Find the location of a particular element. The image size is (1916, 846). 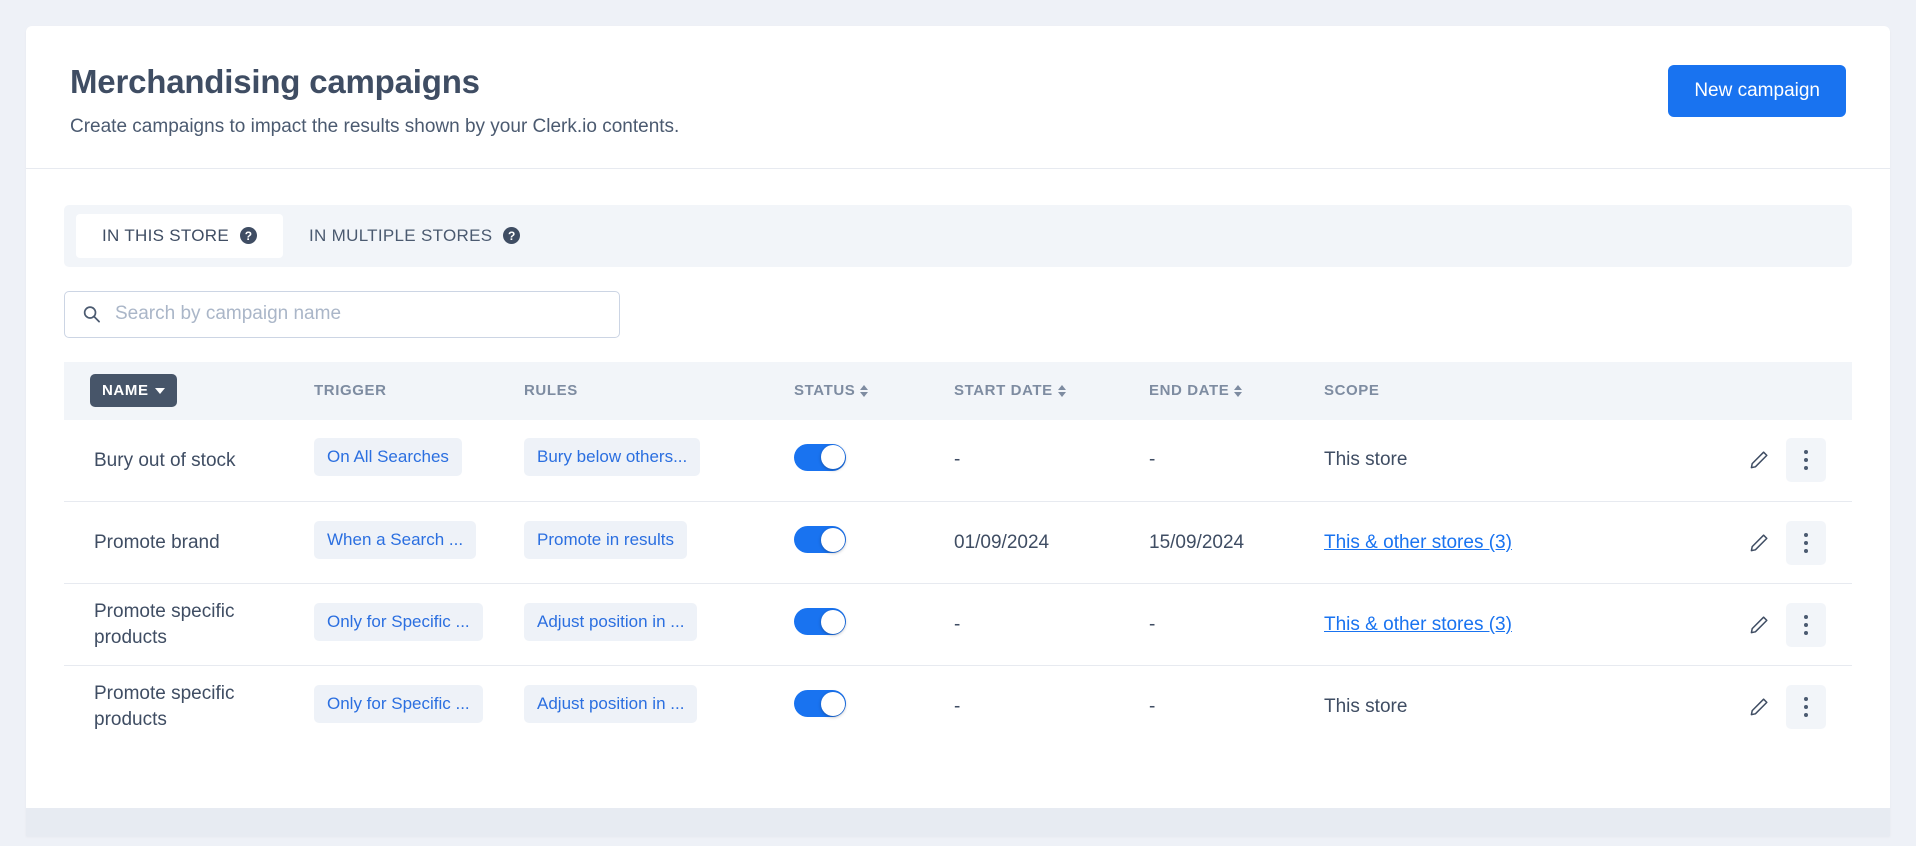

page-title: Merchandising campaigns is located at coordinates (275, 81).